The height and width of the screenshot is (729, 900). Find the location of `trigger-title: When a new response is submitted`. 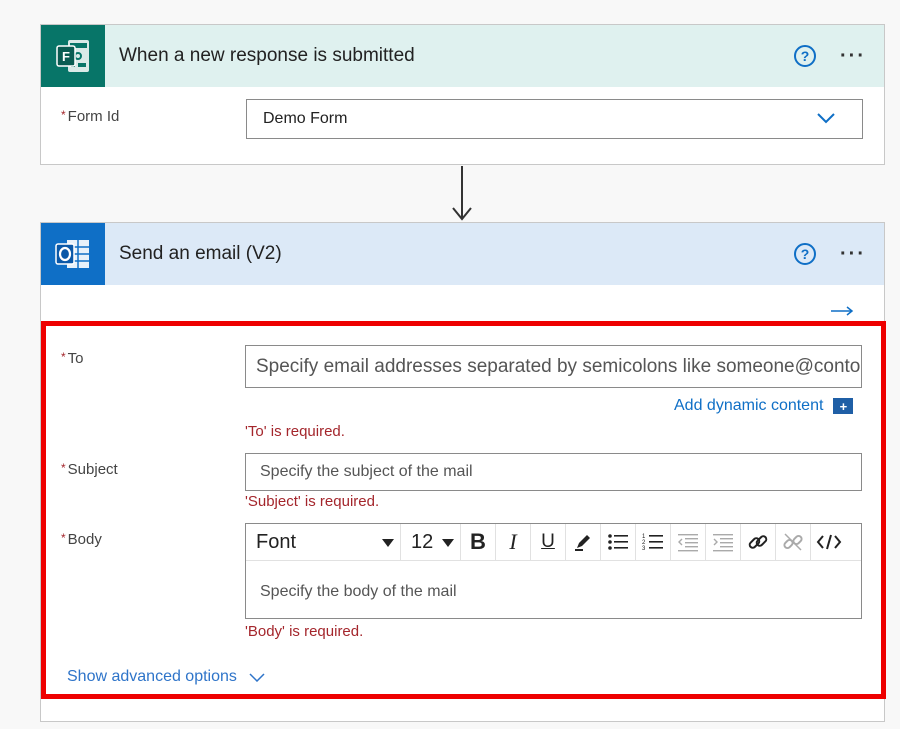

trigger-title: When a new response is submitted is located at coordinates (267, 55).